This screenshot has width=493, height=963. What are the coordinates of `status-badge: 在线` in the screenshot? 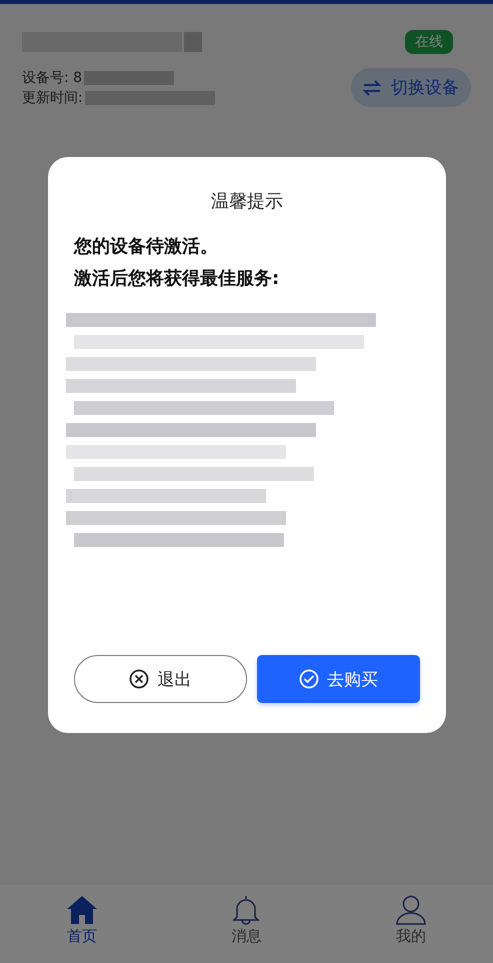 It's located at (429, 42).